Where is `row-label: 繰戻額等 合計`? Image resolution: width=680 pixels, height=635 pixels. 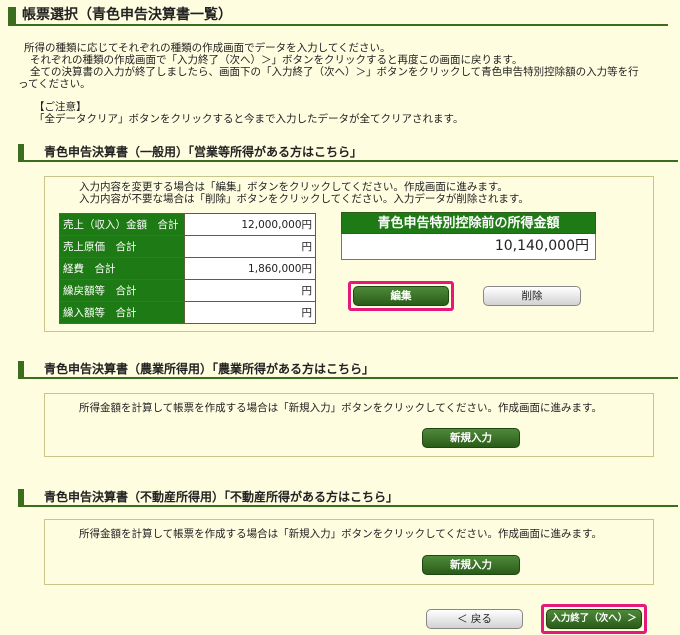
row-label: 繰戻額等 合計 is located at coordinates (122, 290).